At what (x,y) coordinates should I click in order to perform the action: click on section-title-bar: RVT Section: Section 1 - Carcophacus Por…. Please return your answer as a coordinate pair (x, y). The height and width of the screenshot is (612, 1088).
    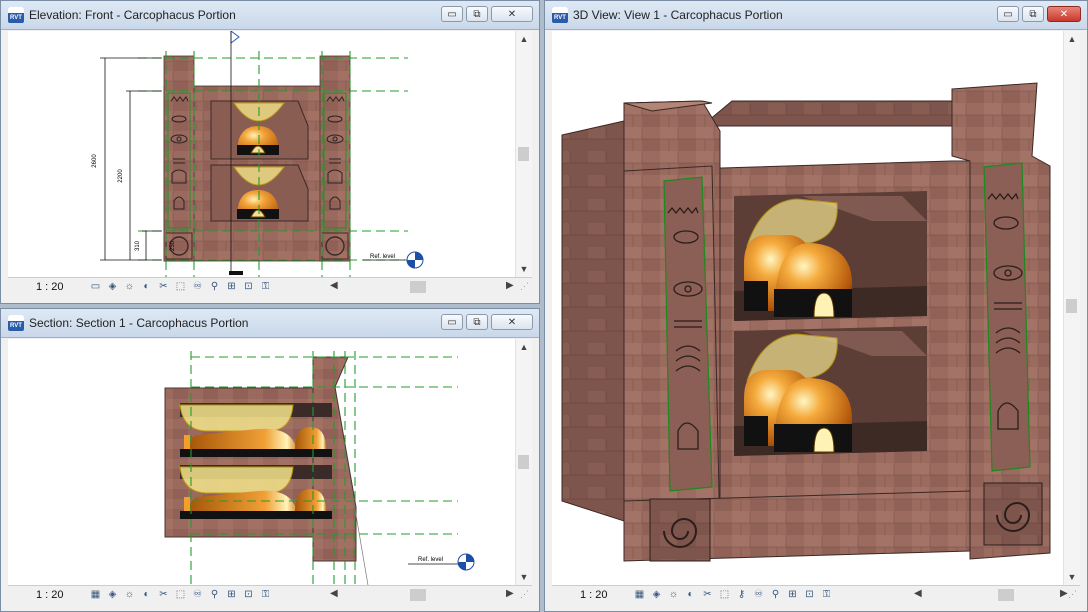
    Looking at the image, I should click on (270, 323).